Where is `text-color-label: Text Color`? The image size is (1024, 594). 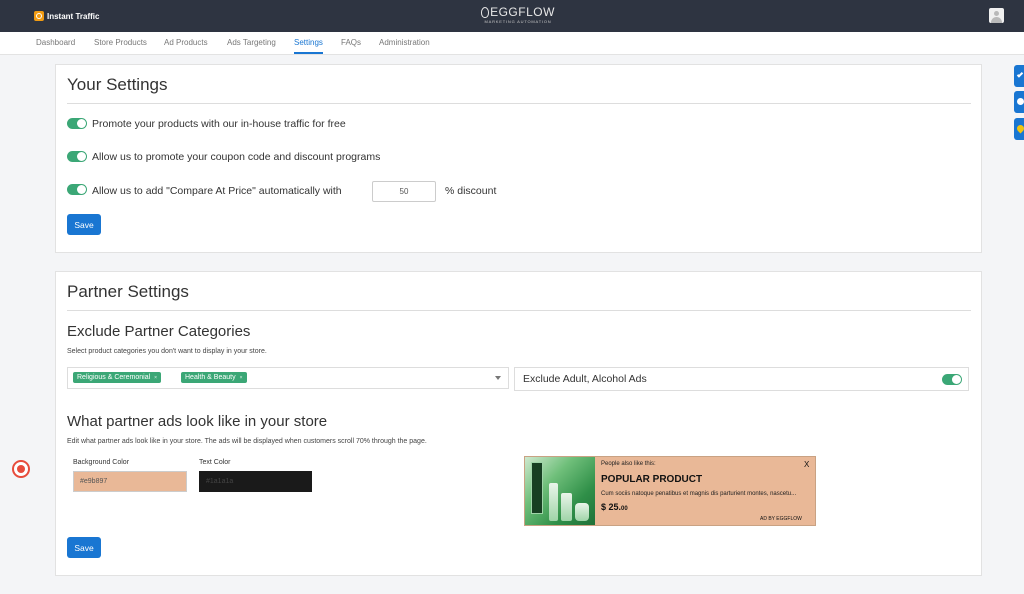
text-color-label: Text Color is located at coordinates (215, 462).